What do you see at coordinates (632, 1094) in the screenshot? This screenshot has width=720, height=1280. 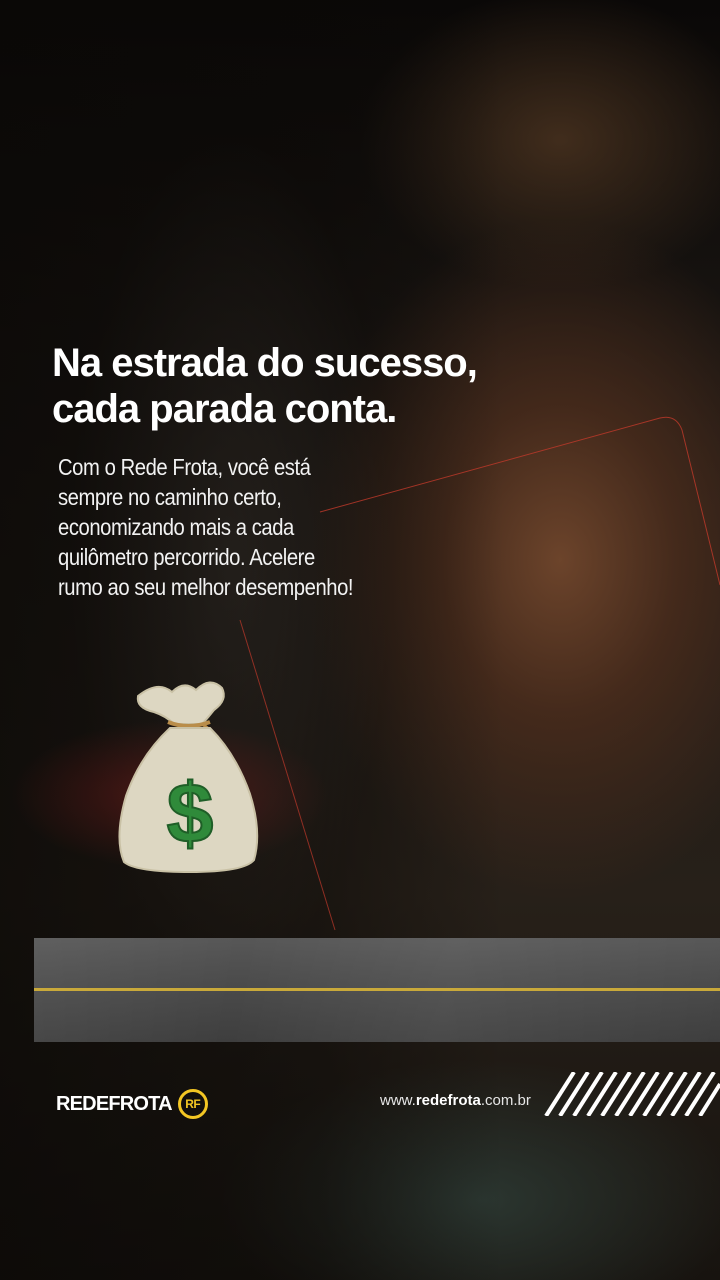 I see `slash-stripes-icon` at bounding box center [632, 1094].